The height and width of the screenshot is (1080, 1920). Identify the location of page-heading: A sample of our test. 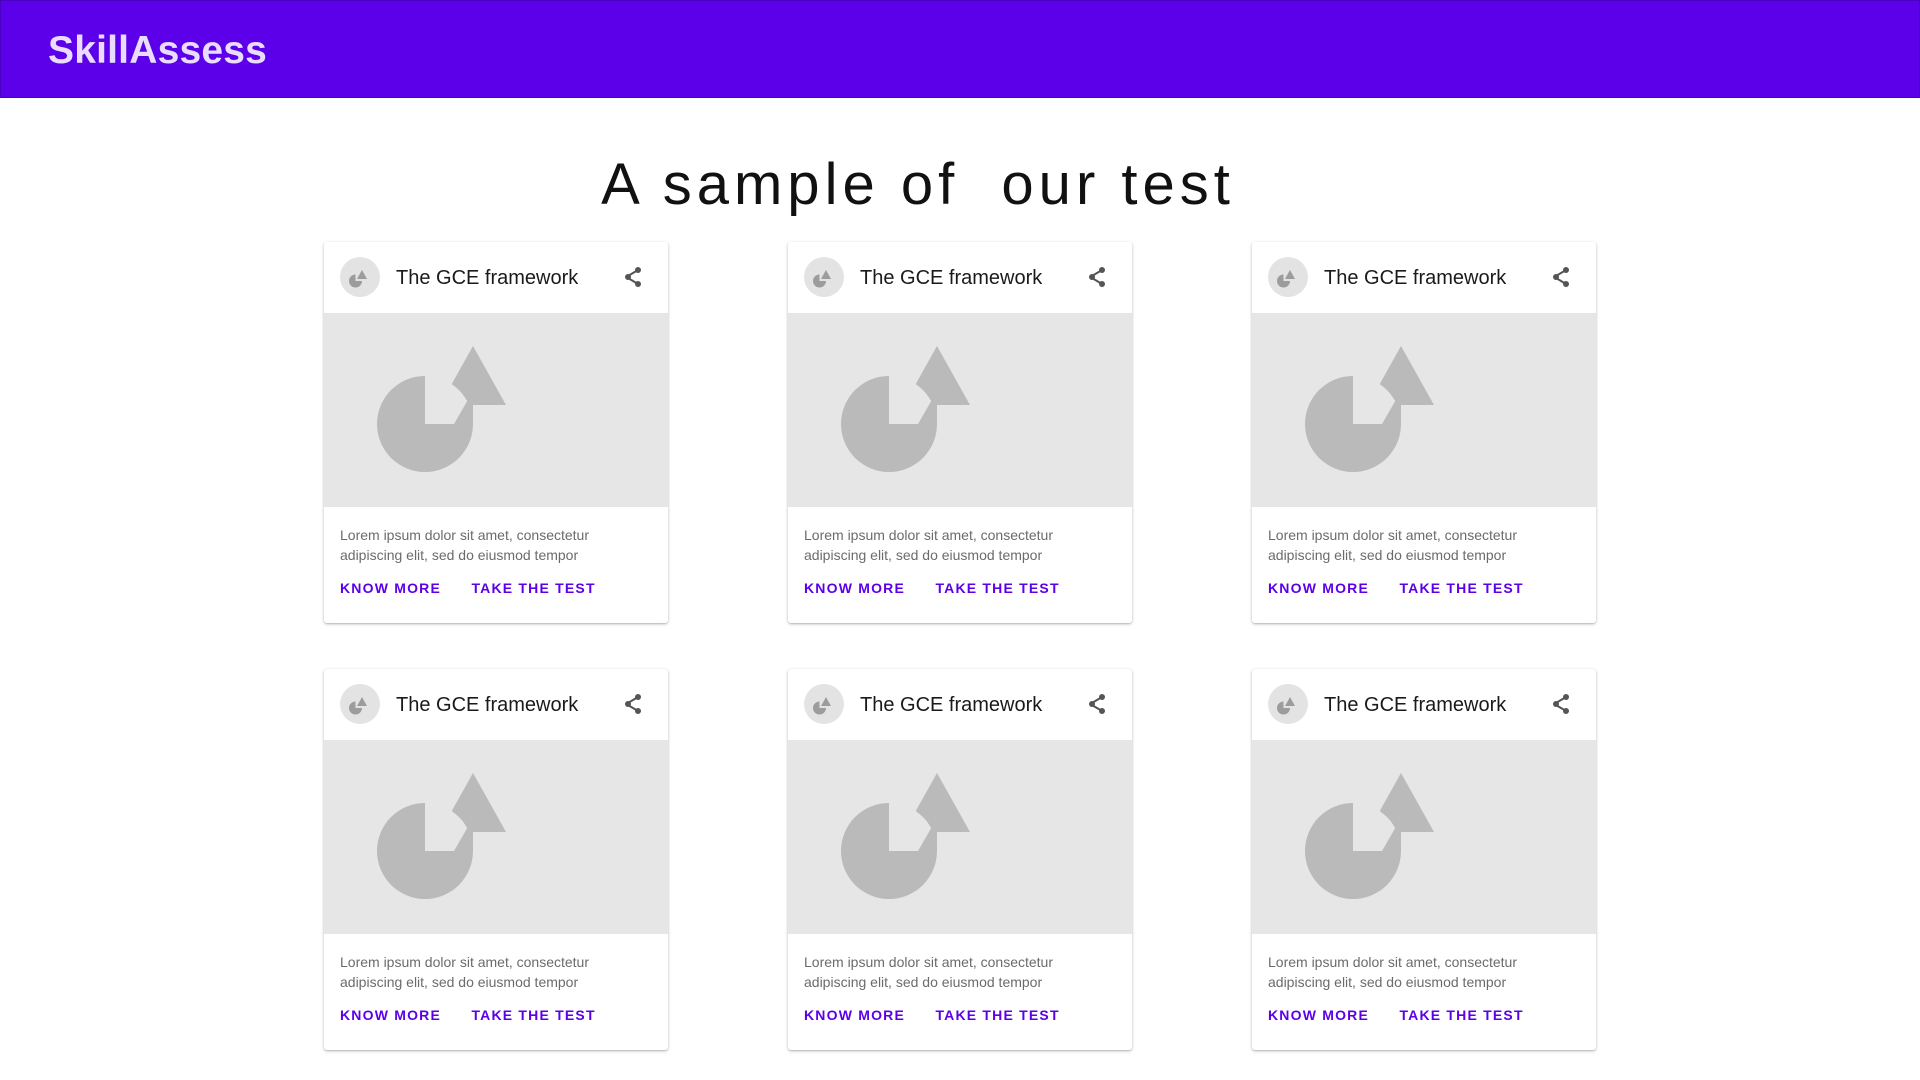
(918, 184).